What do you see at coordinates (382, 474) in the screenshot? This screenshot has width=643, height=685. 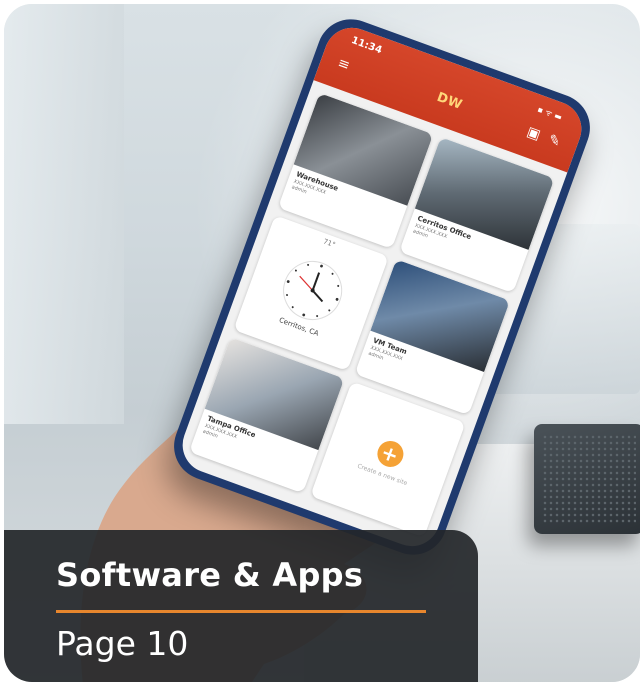 I see `add-site-label: Create a new site` at bounding box center [382, 474].